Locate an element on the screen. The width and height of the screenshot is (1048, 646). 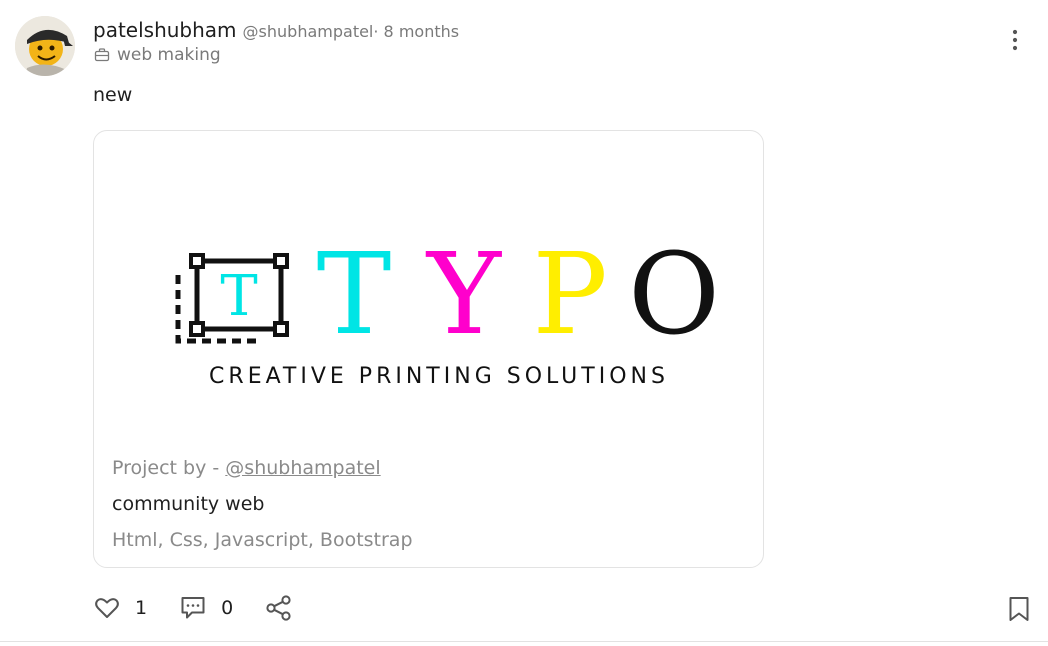
project-title: community web is located at coordinates (188, 504).